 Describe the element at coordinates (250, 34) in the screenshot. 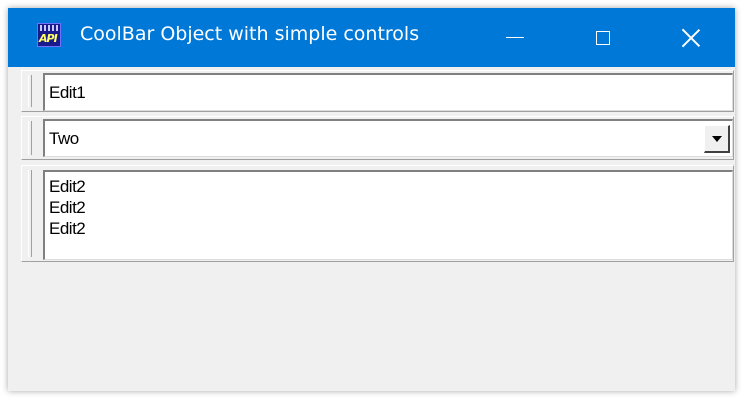

I see `window-title: CoolBar Object with simple controls` at that location.